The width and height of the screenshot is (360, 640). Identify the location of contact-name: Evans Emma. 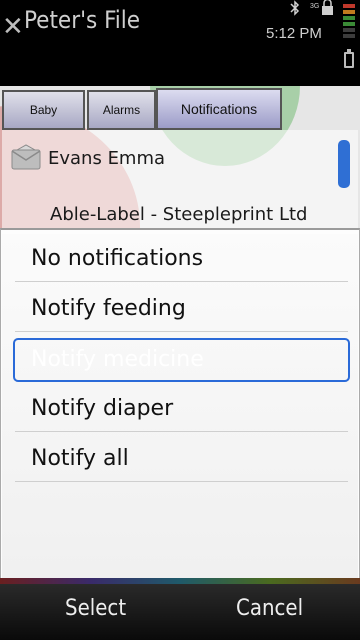
(106, 158).